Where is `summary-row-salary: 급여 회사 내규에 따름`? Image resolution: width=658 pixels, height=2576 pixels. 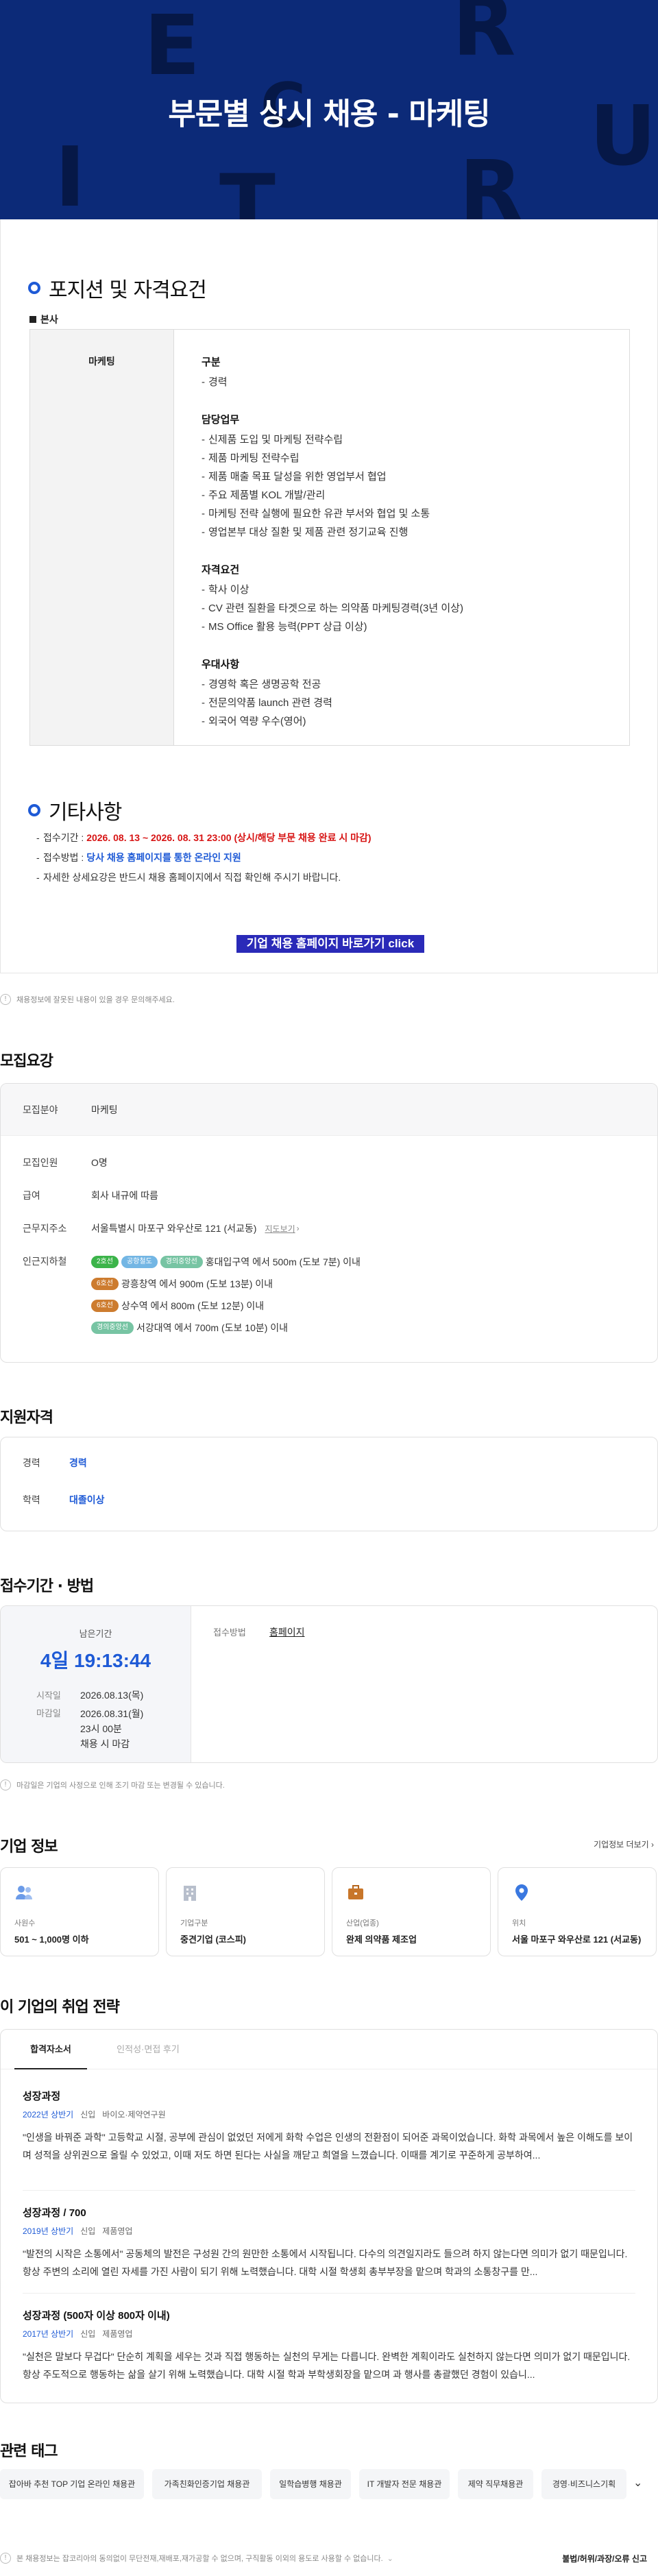
summary-row-salary: 급여 회사 내규에 따름 is located at coordinates (329, 1195).